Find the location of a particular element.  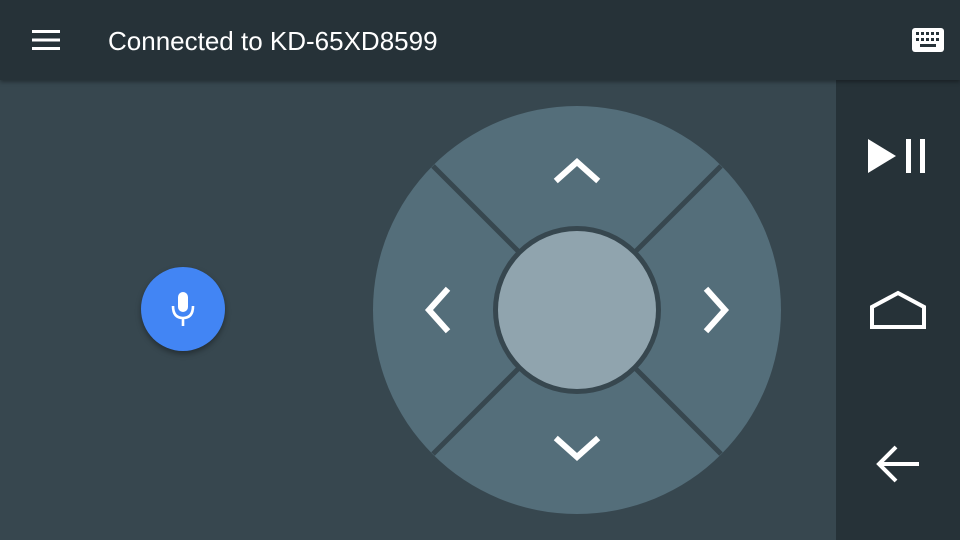

menu-button is located at coordinates (46, 40).